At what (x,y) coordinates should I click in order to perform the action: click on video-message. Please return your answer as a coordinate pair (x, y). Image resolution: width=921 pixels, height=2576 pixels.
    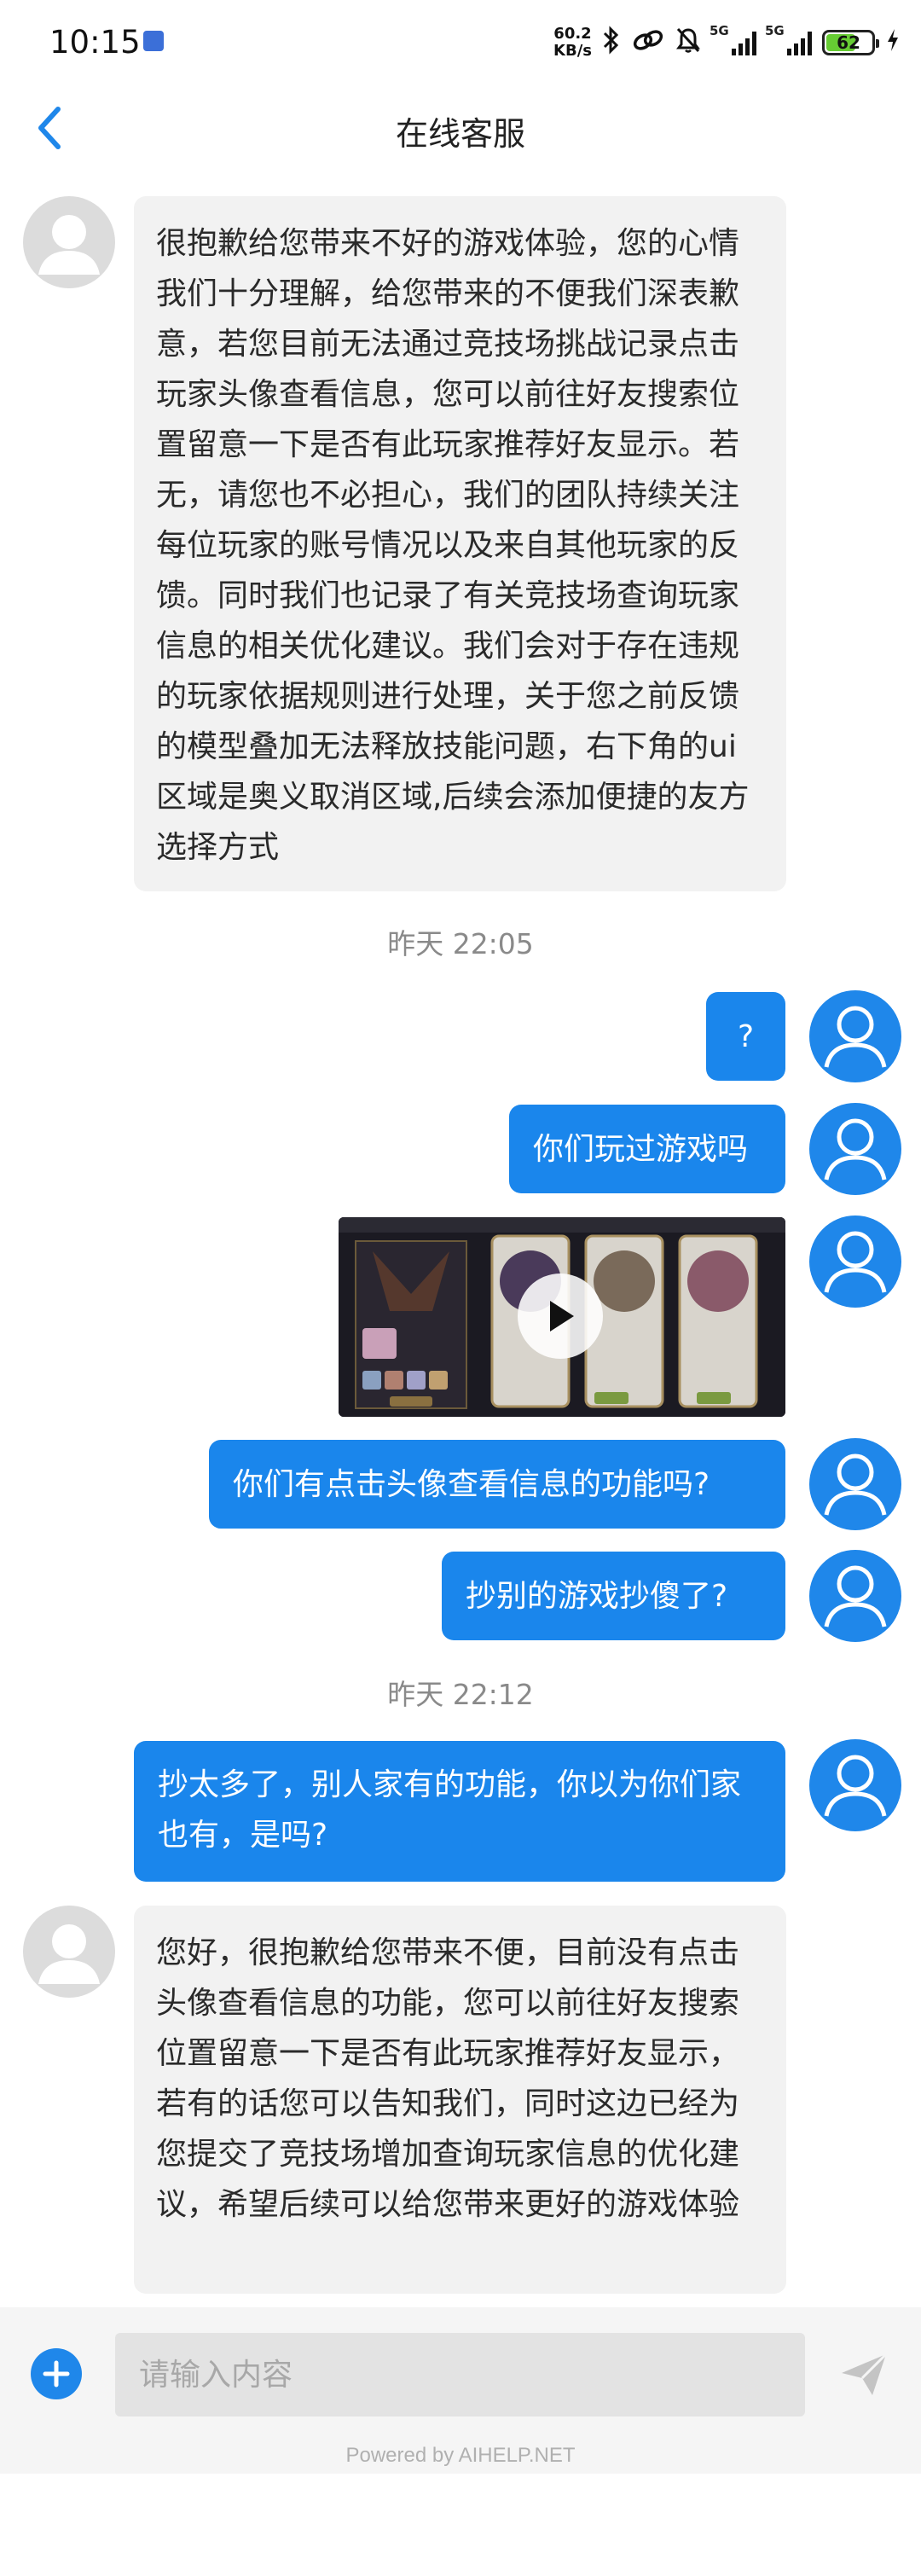
    Looking at the image, I should click on (562, 1317).